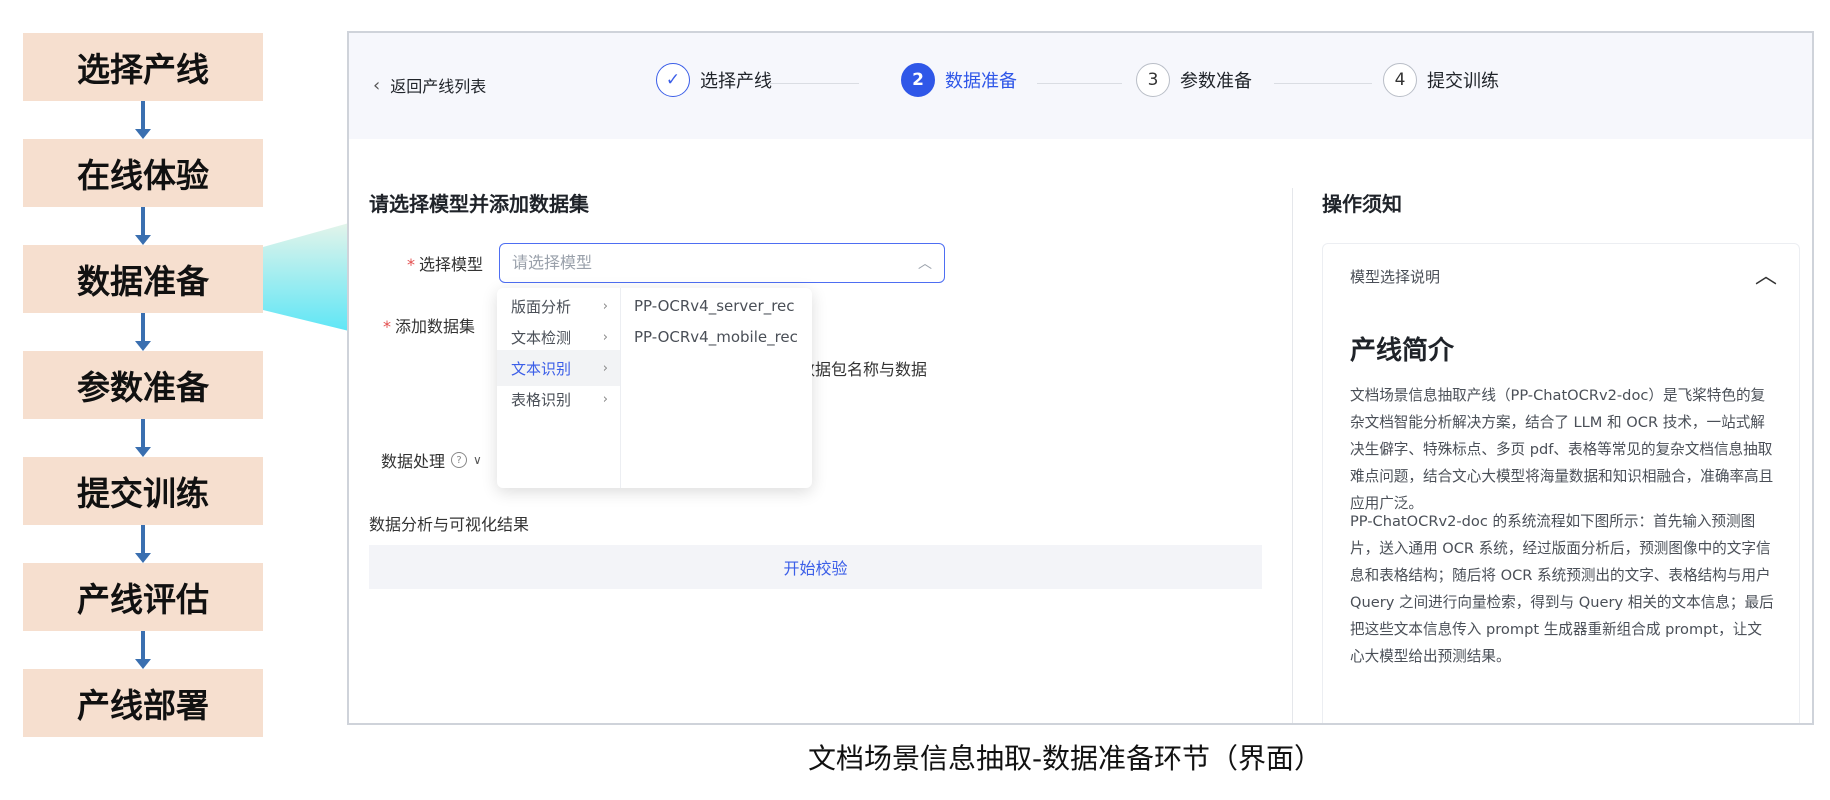 Image resolution: width=1830 pixels, height=800 pixels. I want to click on flow-step: 产线部署, so click(143, 703).